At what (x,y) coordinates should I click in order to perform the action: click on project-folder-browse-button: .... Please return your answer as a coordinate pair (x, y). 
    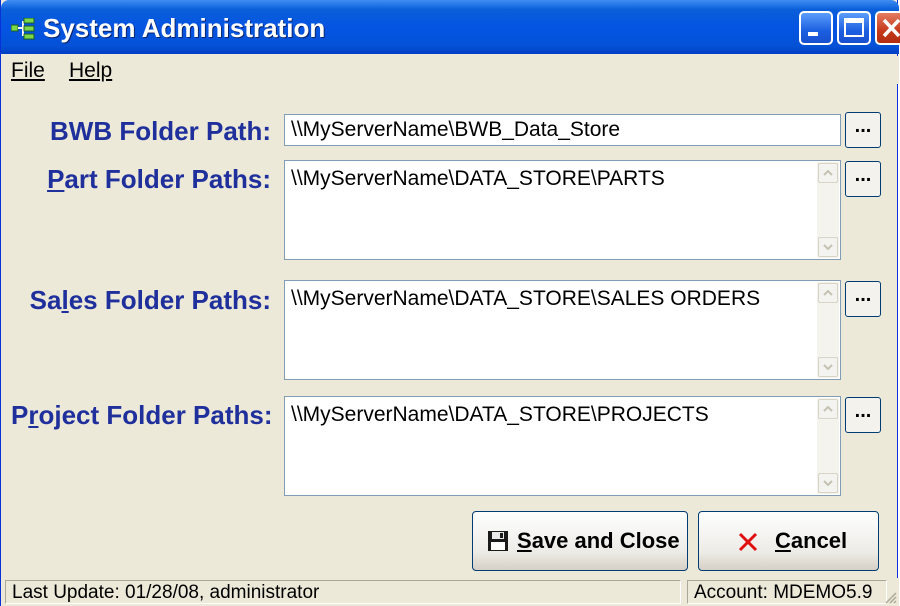
    Looking at the image, I should click on (863, 415).